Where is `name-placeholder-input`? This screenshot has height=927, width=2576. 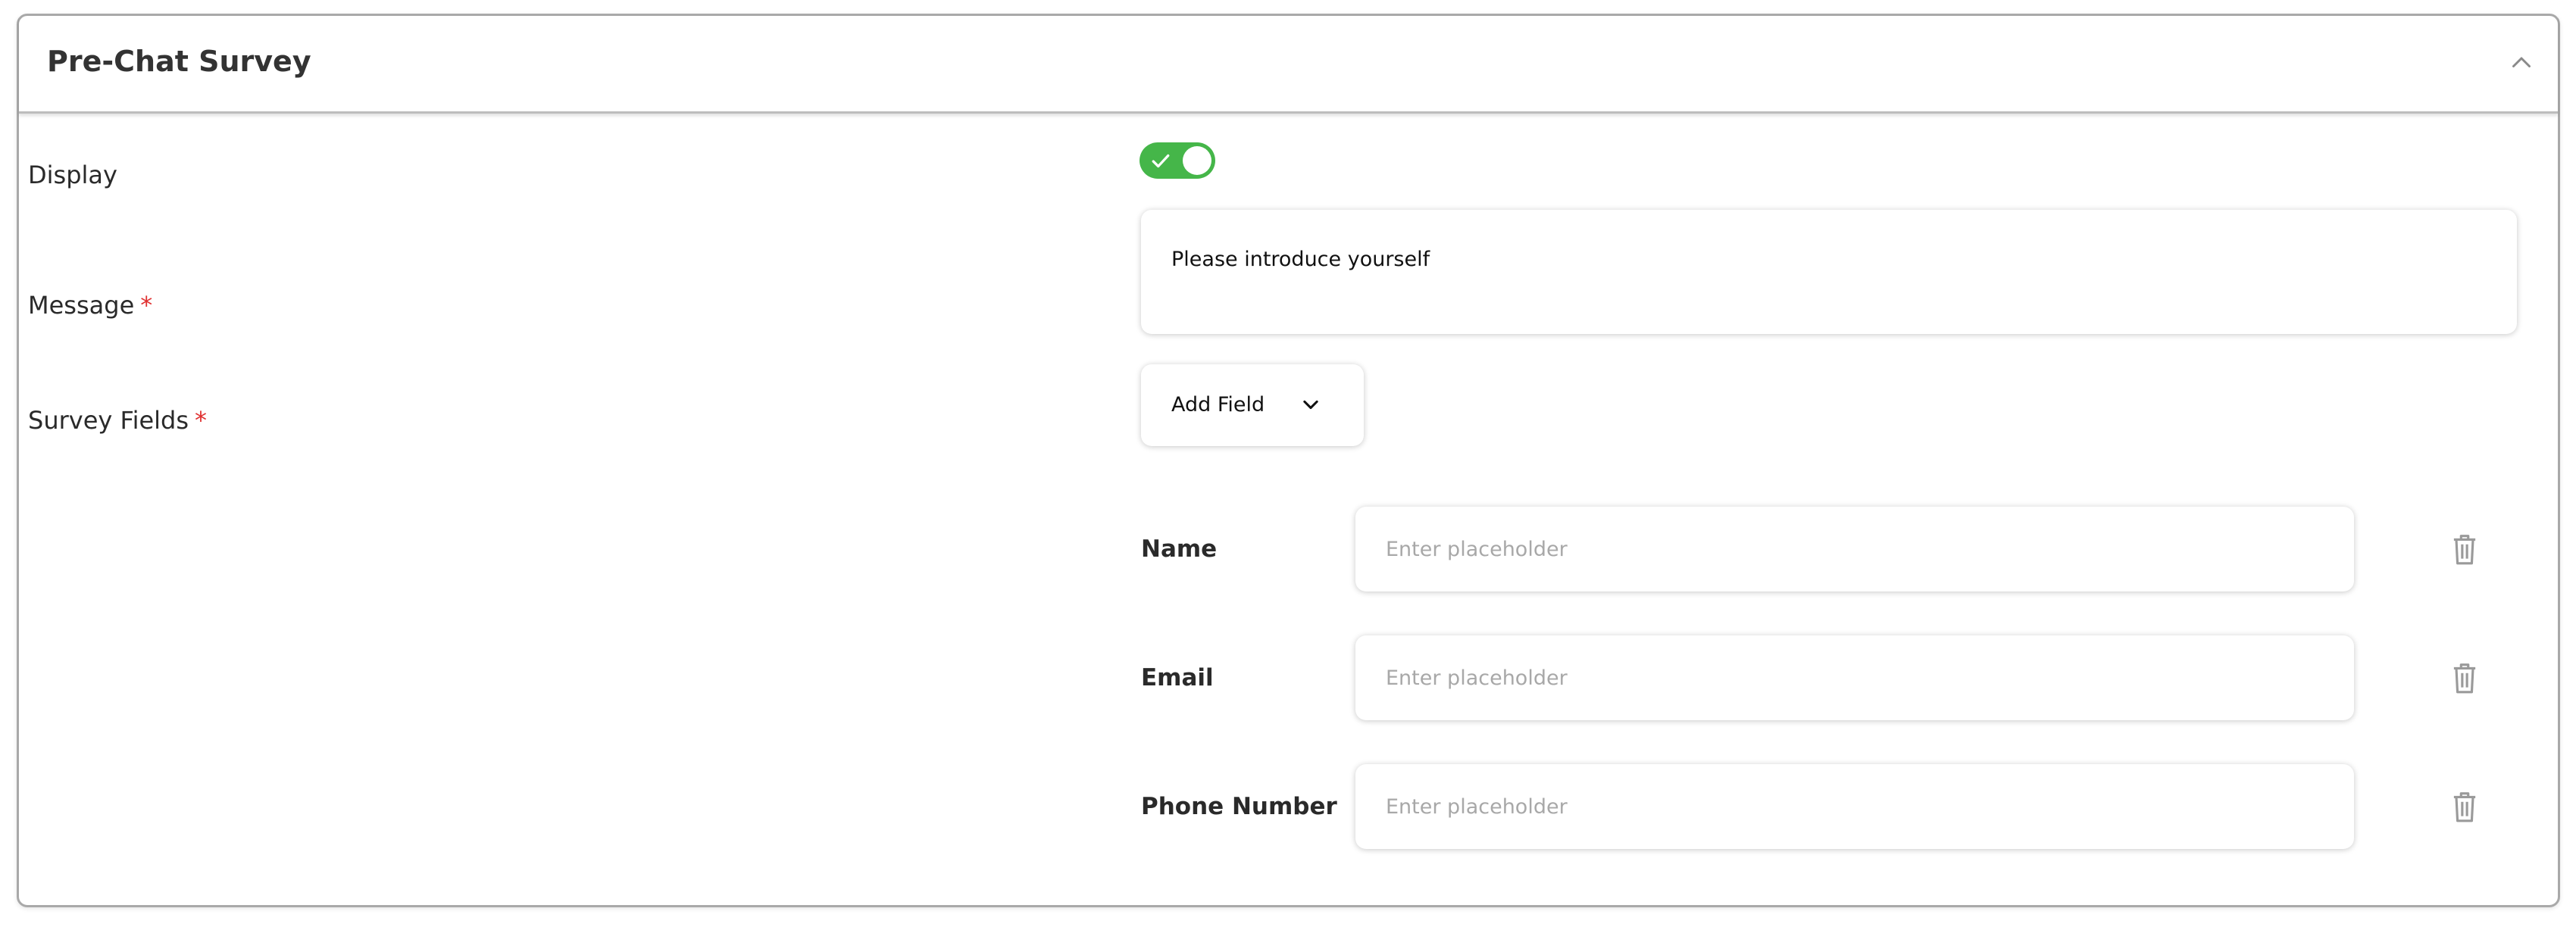 name-placeholder-input is located at coordinates (1855, 549).